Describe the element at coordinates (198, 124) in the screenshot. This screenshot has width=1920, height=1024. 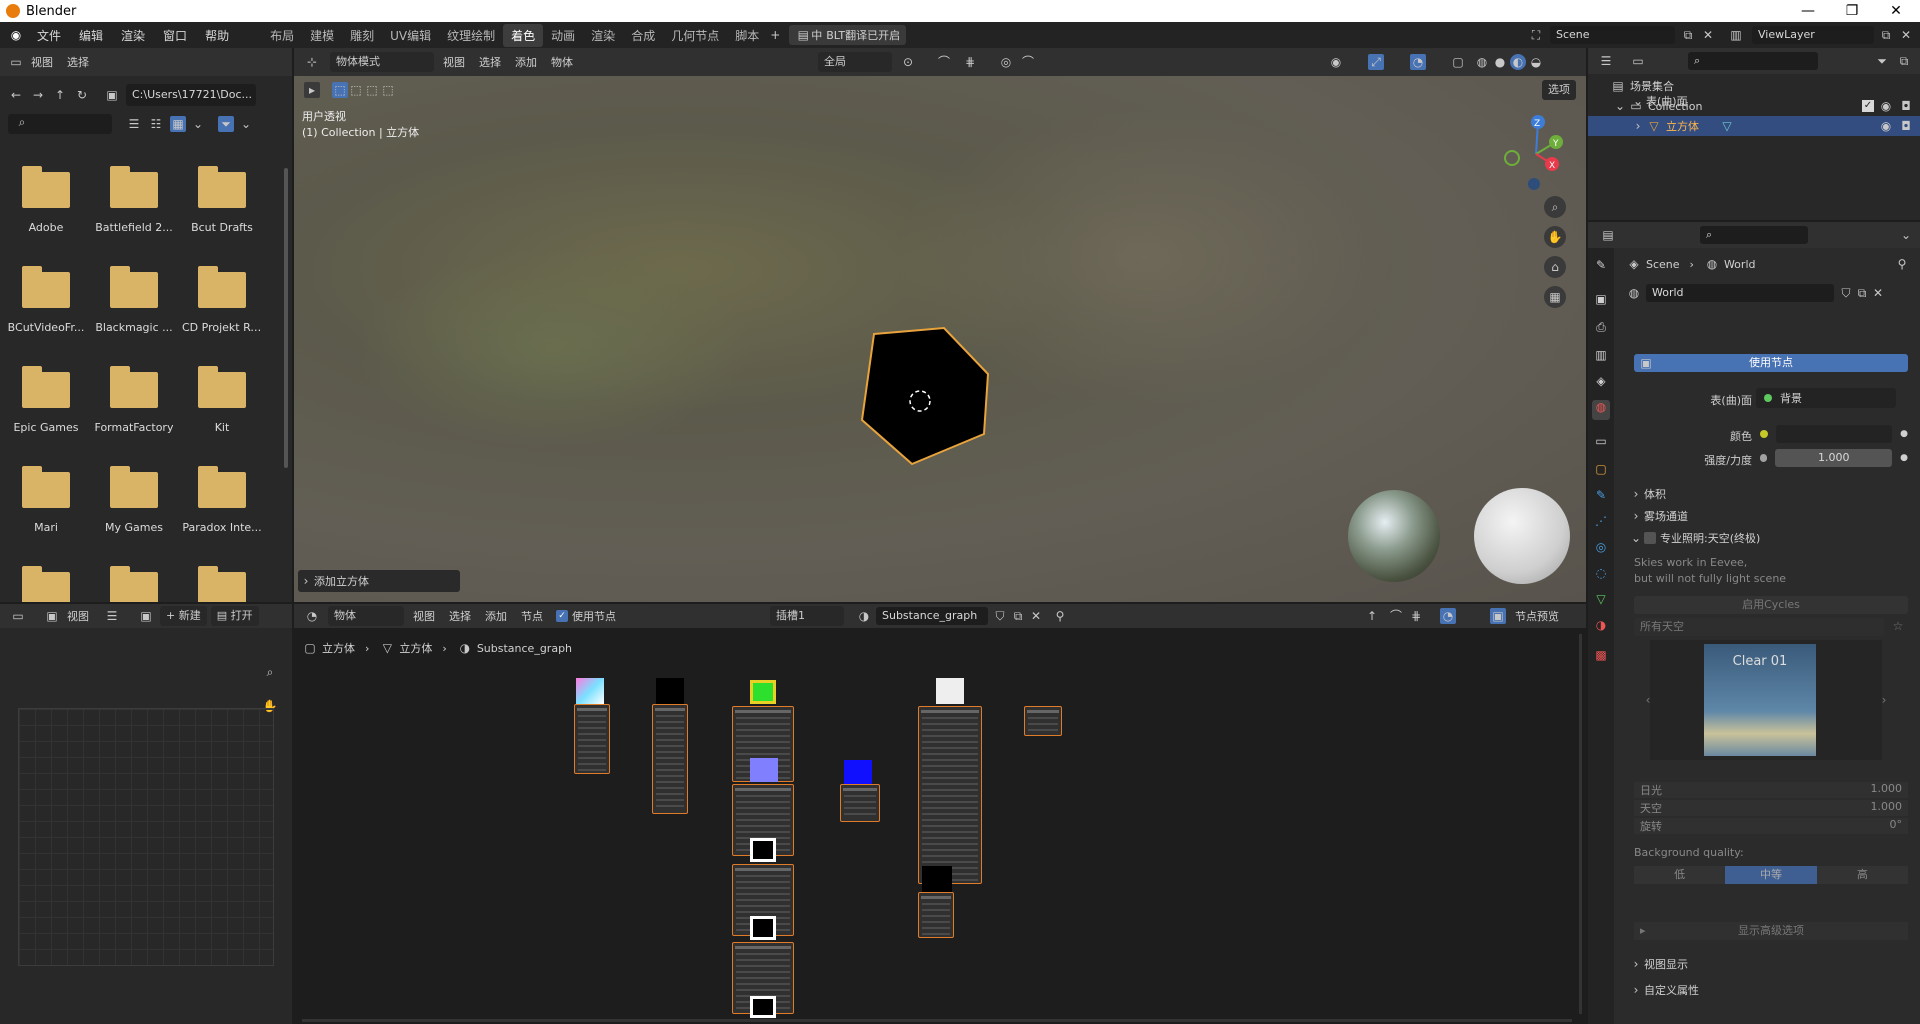
I see `display-dropdown-icon: ⌄` at that location.